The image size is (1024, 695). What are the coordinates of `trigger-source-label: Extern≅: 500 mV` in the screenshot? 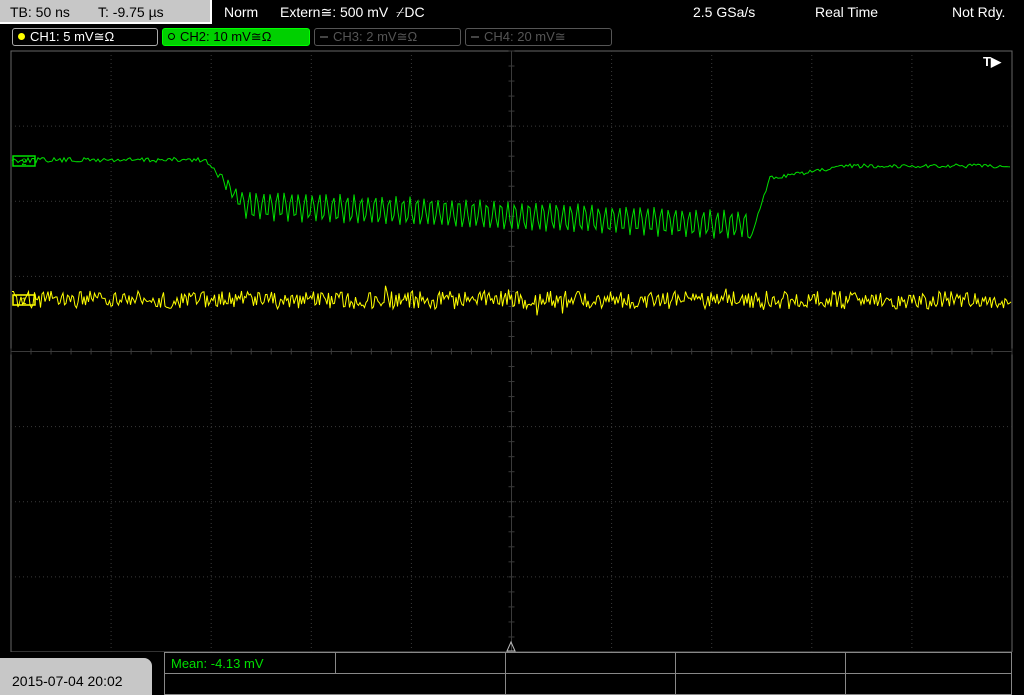 It's located at (334, 12).